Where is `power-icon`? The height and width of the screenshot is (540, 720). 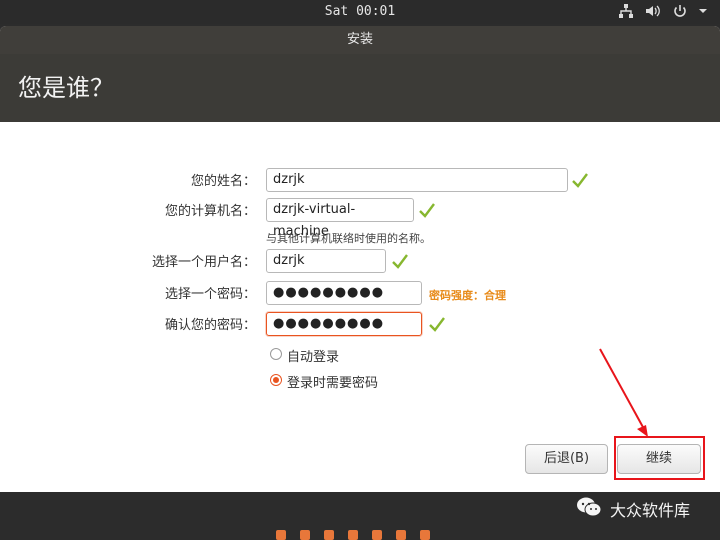 power-icon is located at coordinates (680, 11).